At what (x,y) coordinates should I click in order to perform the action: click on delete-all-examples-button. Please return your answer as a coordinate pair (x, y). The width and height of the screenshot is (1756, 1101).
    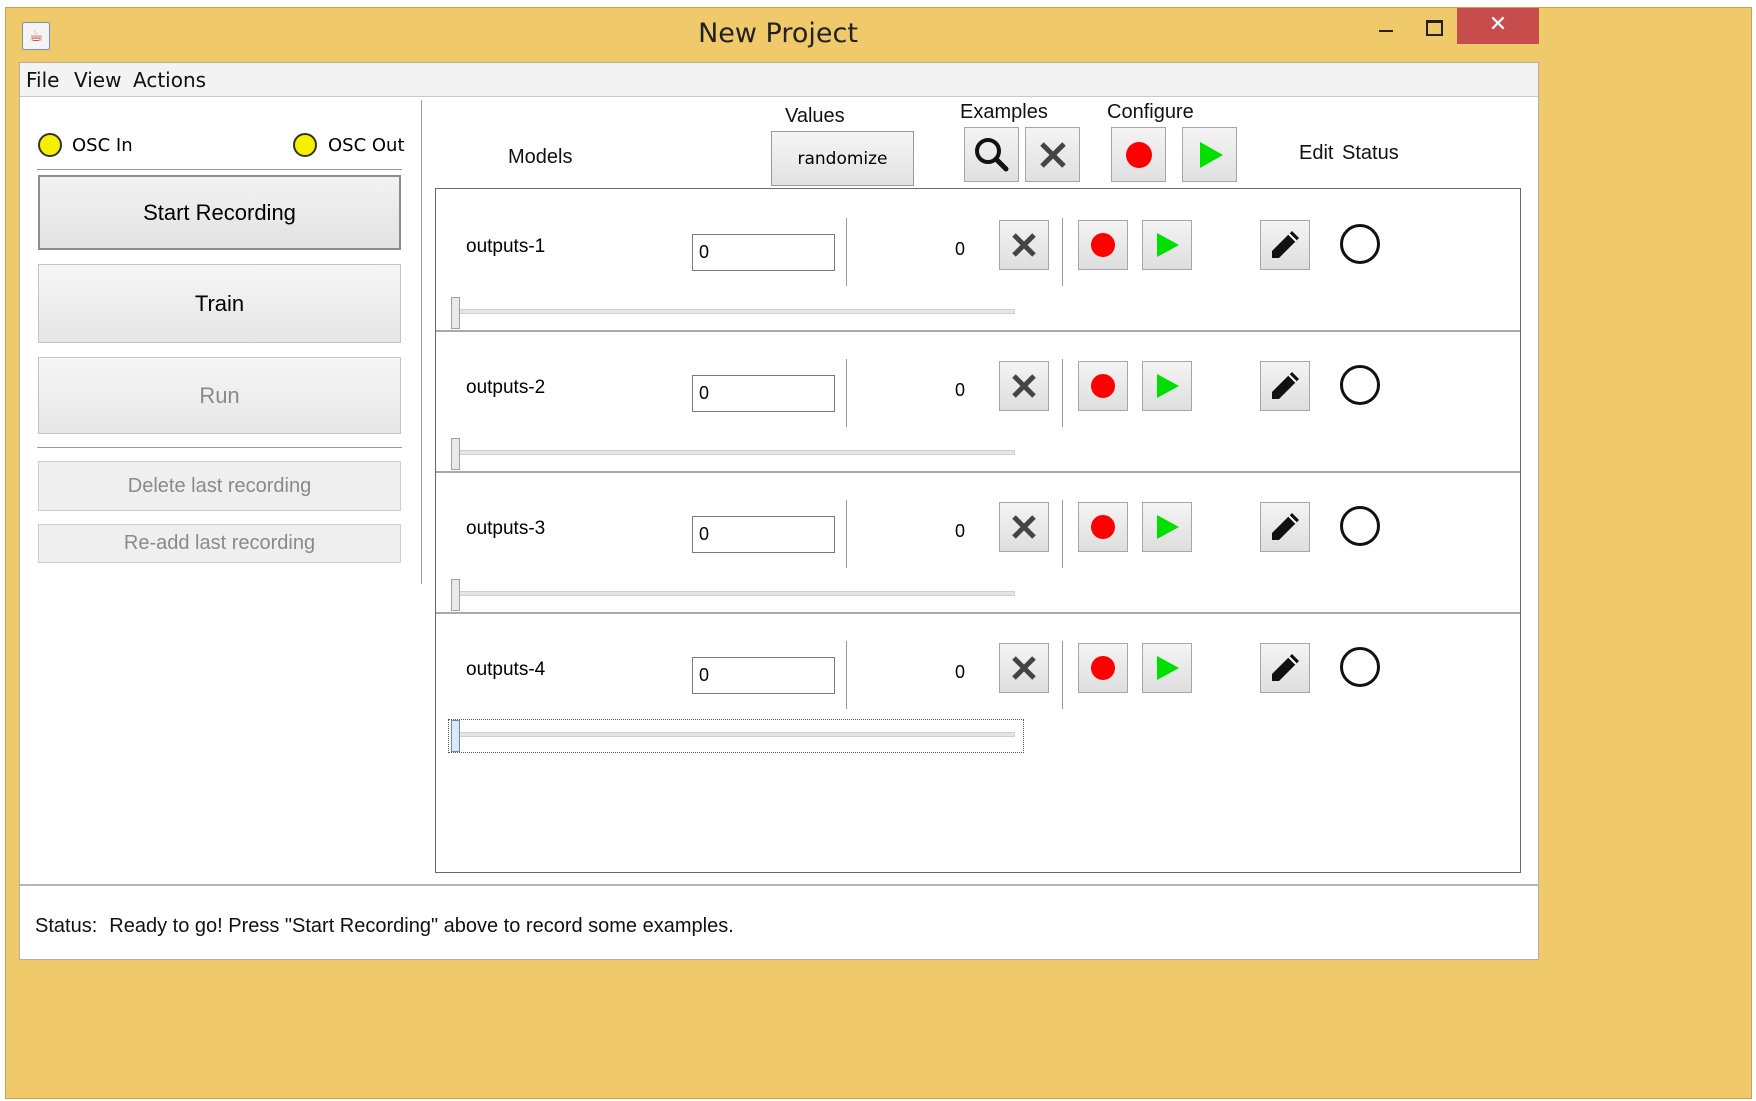
    Looking at the image, I should click on (1052, 154).